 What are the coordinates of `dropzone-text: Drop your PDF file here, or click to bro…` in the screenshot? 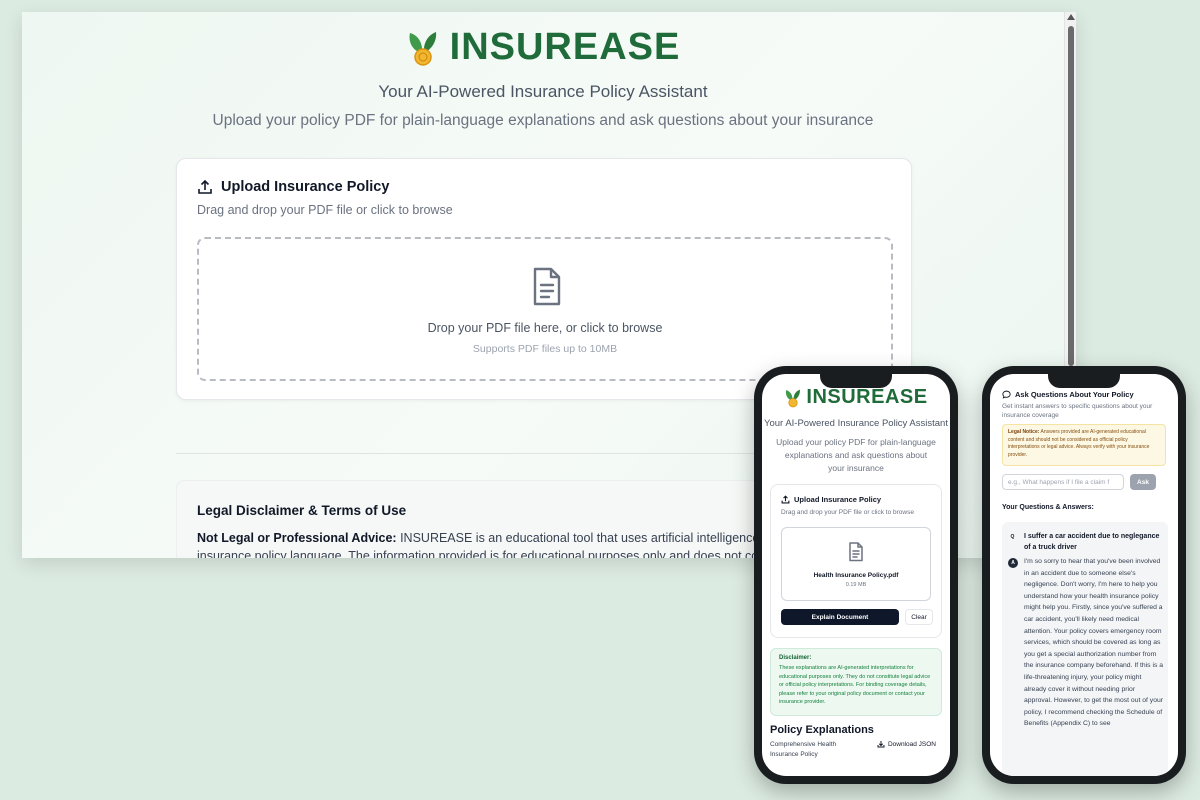 It's located at (545, 328).